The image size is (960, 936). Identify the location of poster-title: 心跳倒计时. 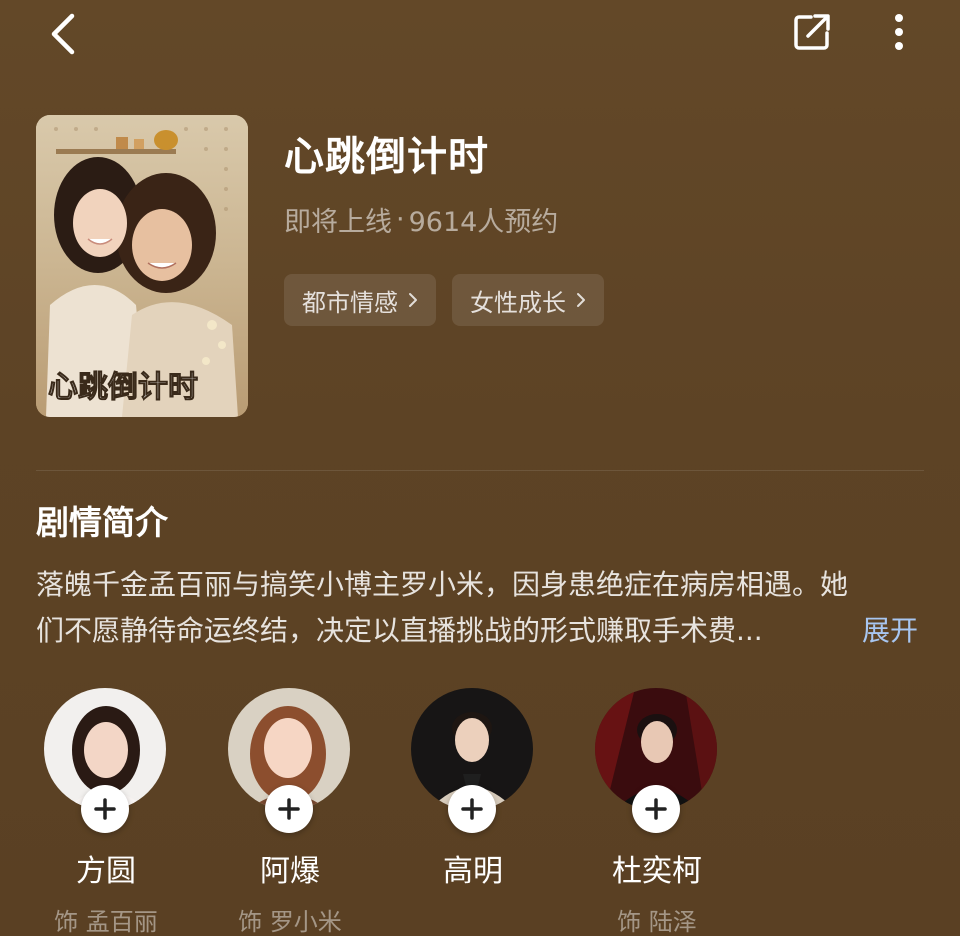
(123, 387).